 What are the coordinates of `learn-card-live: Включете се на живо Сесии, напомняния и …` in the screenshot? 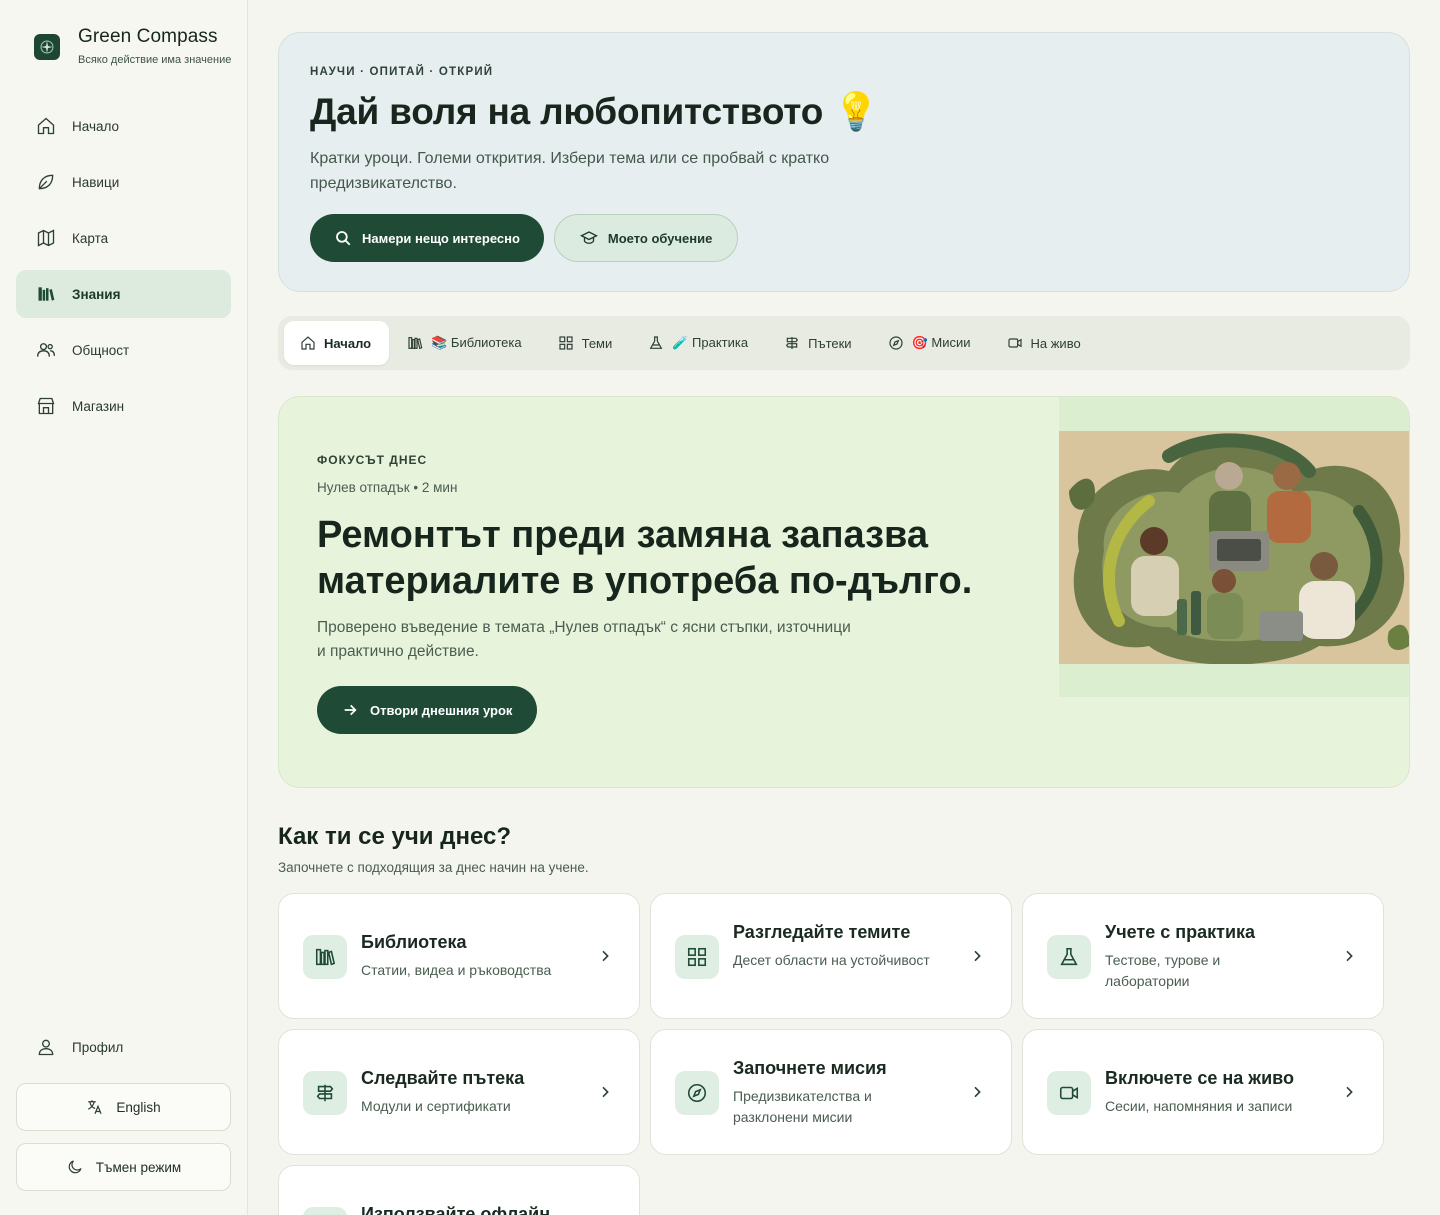 It's located at (1203, 1092).